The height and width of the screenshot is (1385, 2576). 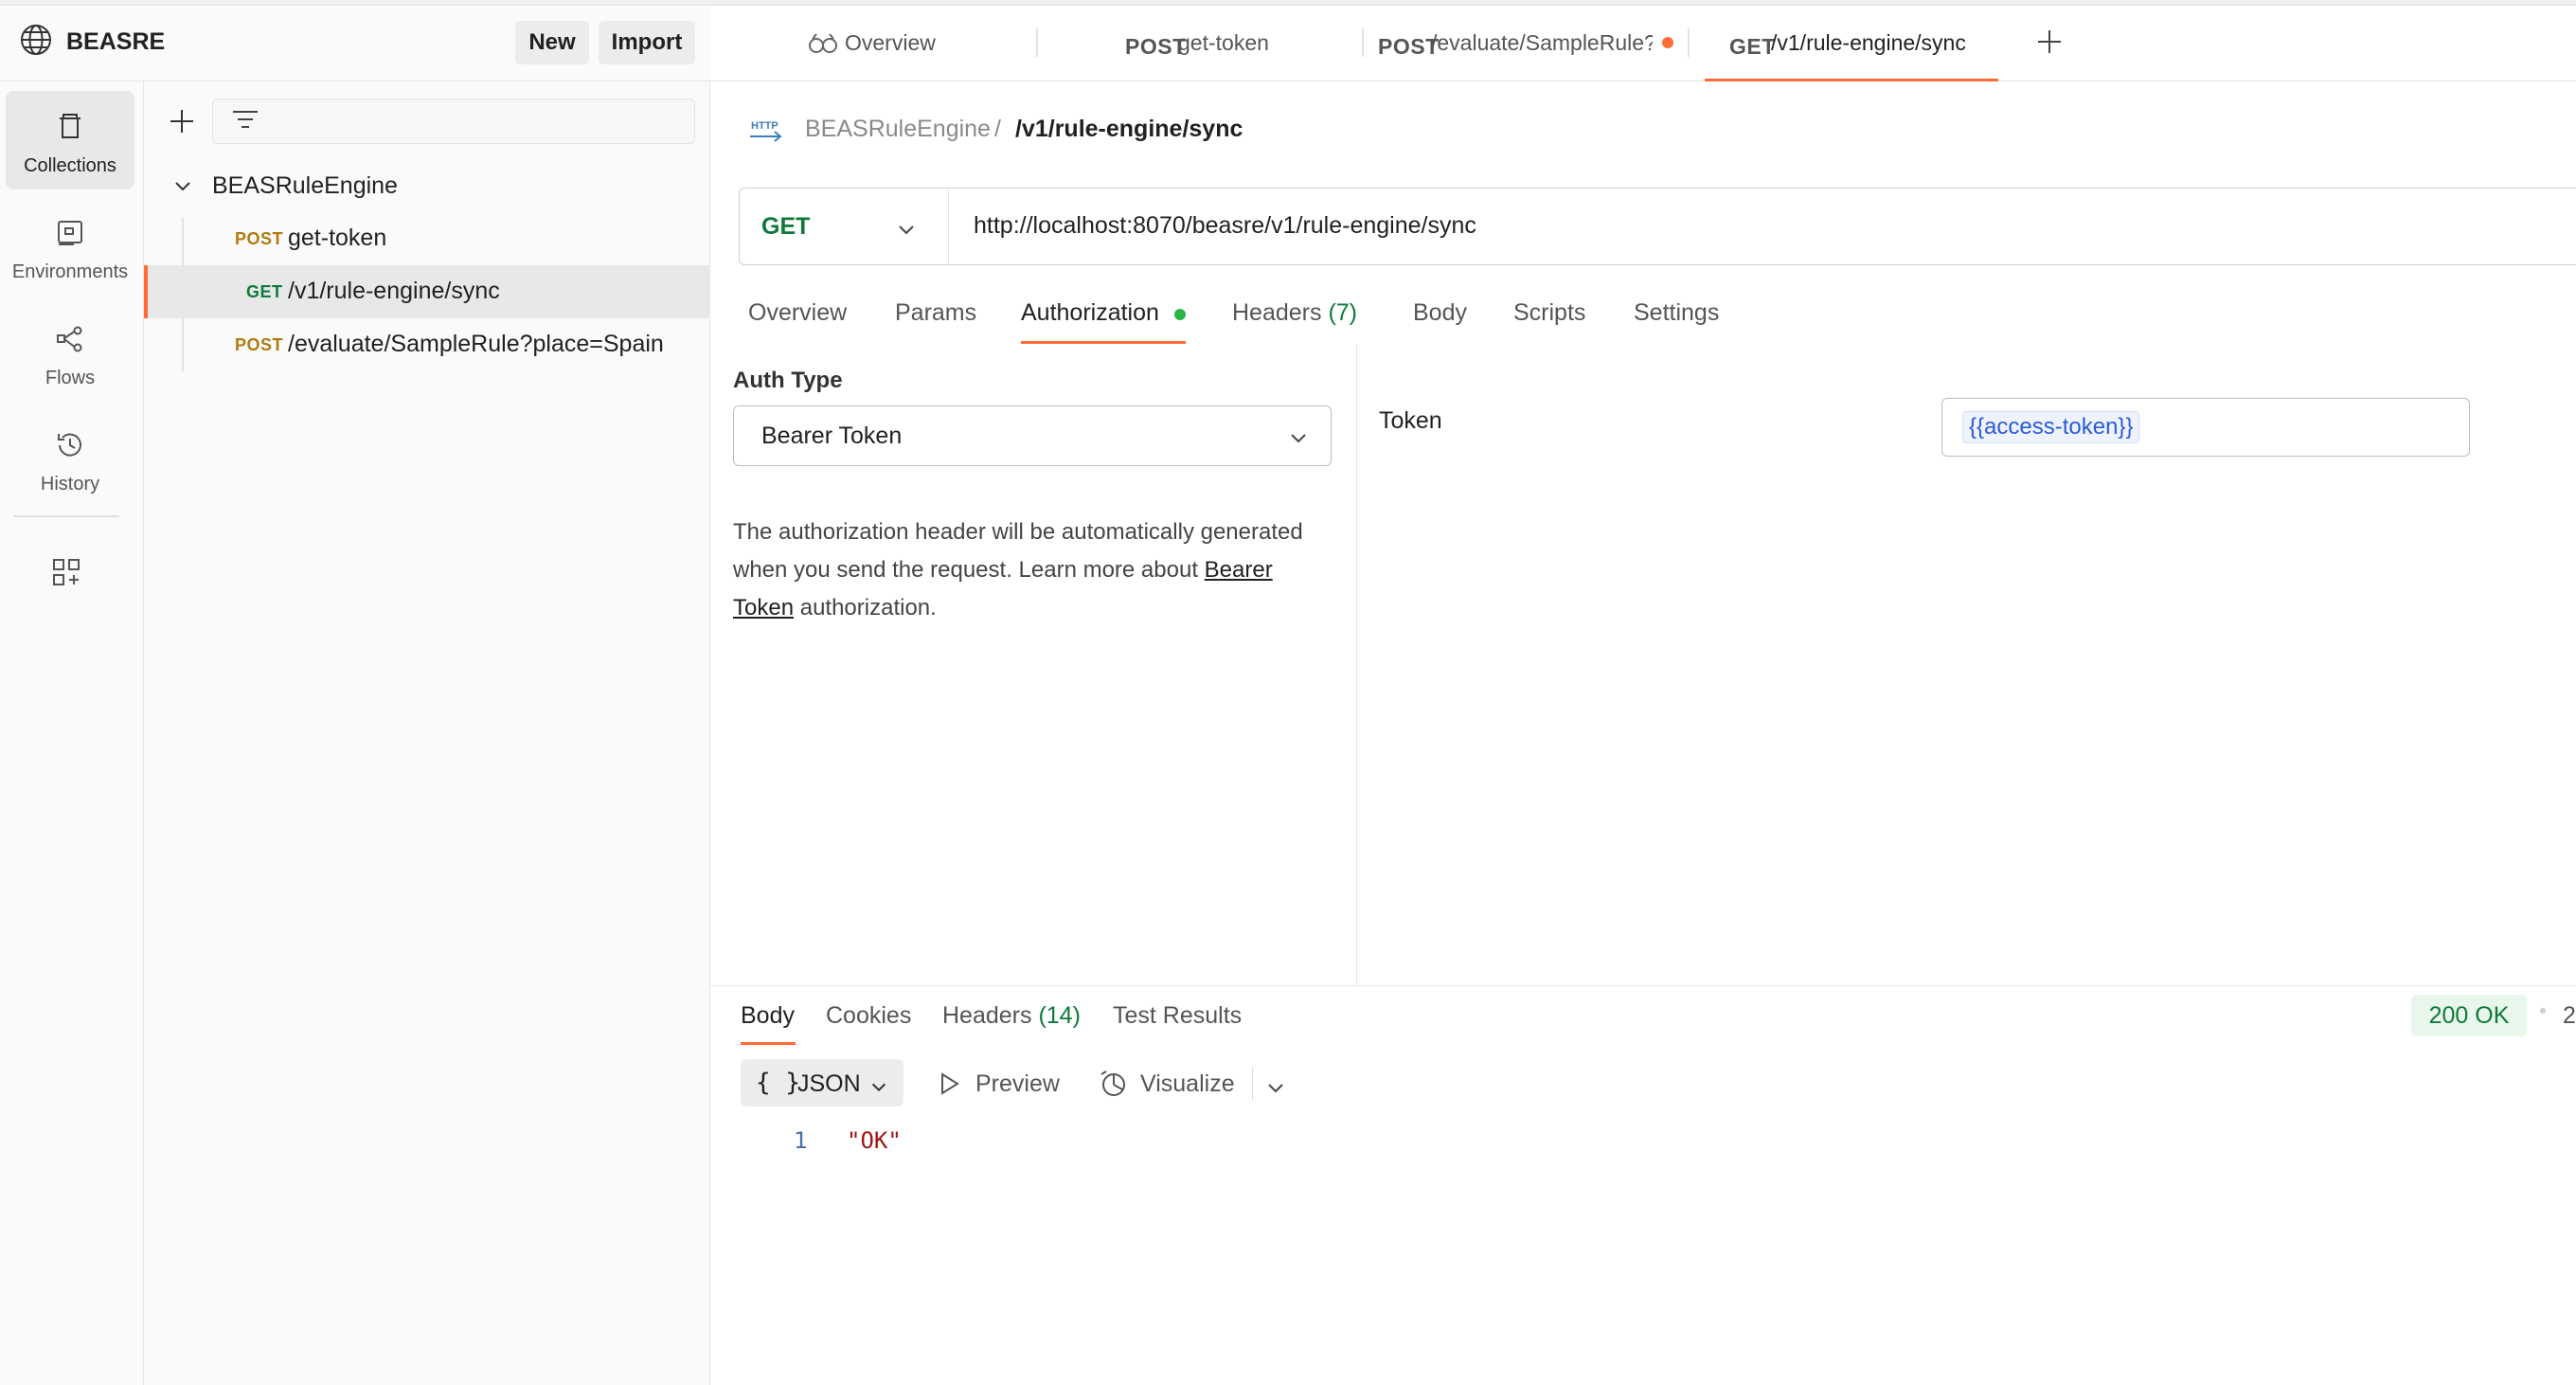 What do you see at coordinates (950, 1083) in the screenshot?
I see `play-icon` at bounding box center [950, 1083].